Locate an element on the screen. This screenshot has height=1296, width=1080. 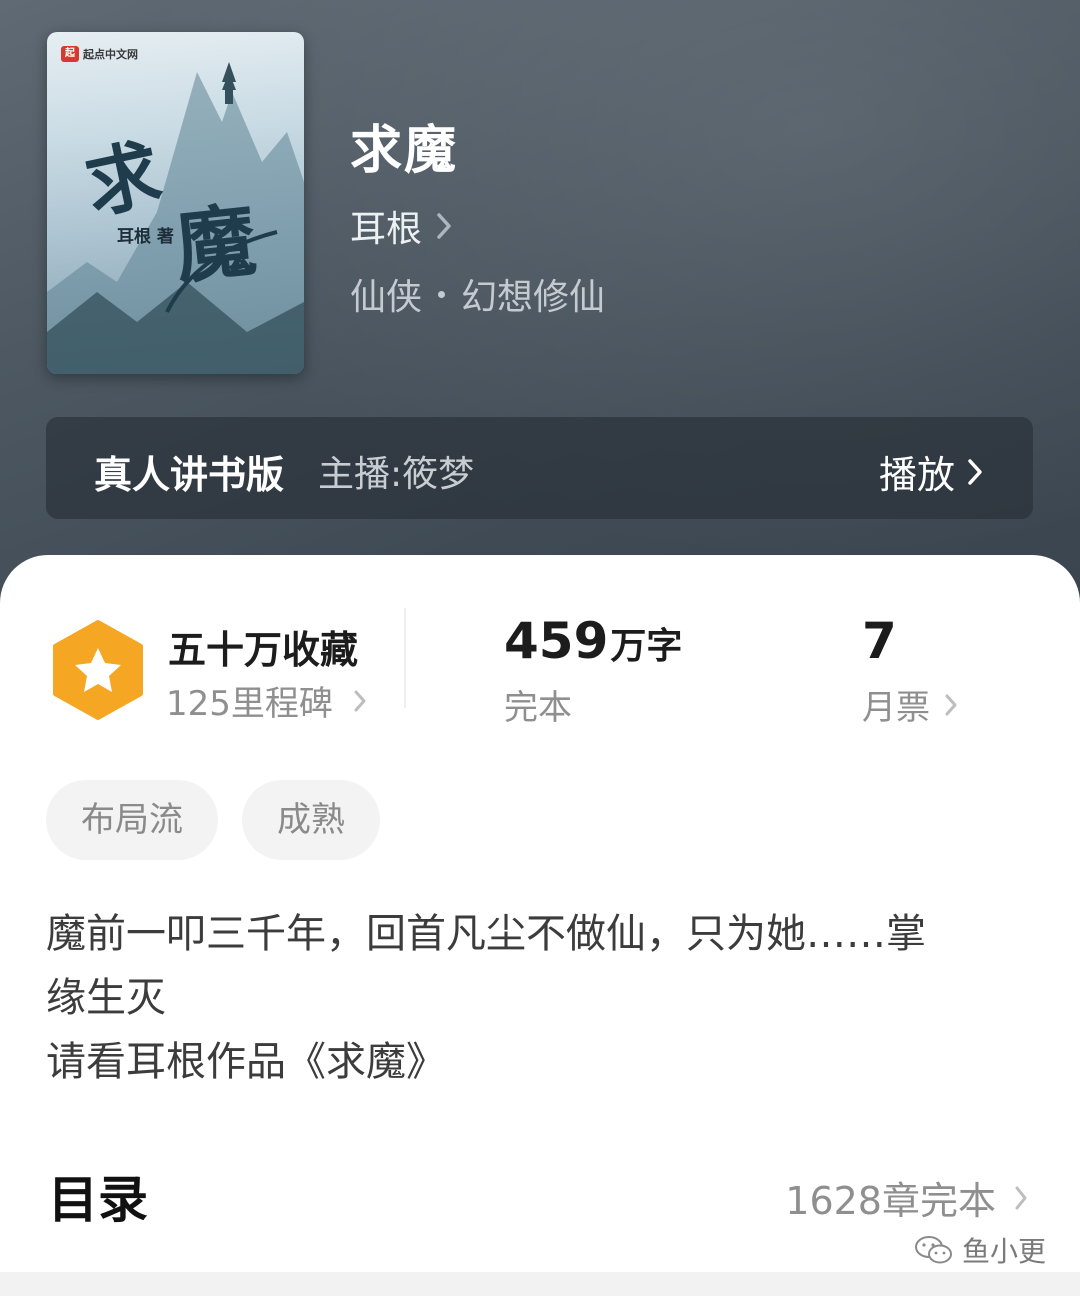
synopsis-line: 魔前一叩三千年，回首凡尘不做仙，只为她……掌 is located at coordinates (486, 934).